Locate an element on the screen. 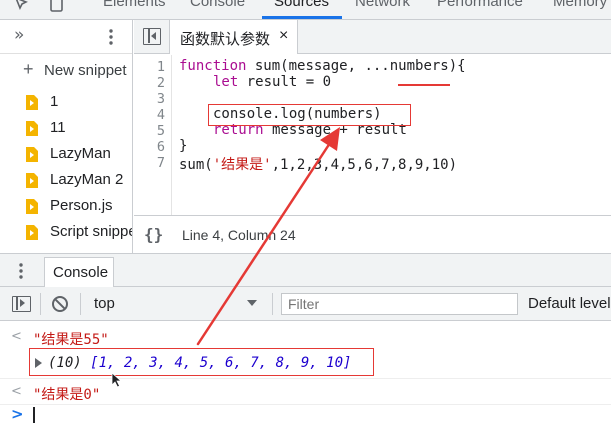 Image resolution: width=611 pixels, height=425 pixels. snippet-name: LazyMan is located at coordinates (80, 153).